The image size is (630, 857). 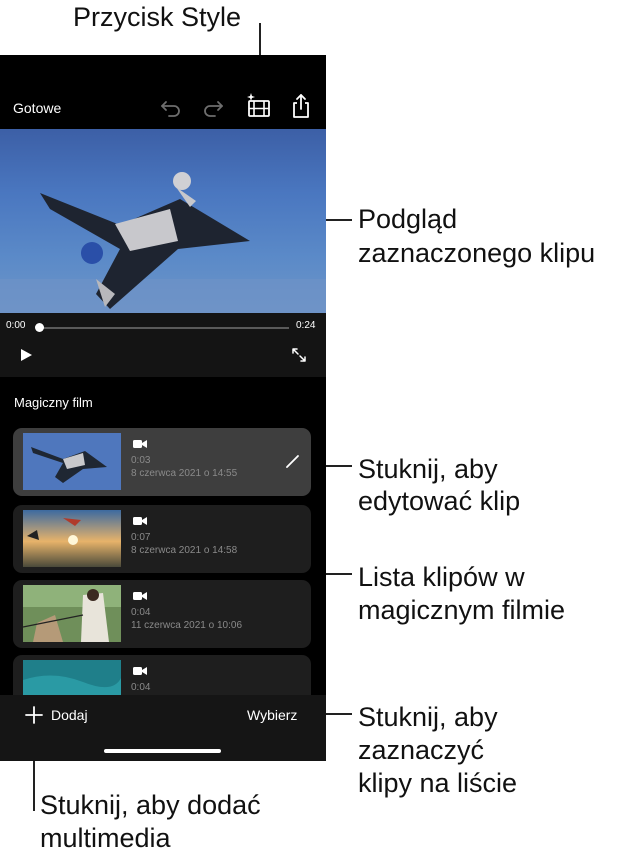 I want to click on clip-duration: 0:03, so click(x=141, y=460).